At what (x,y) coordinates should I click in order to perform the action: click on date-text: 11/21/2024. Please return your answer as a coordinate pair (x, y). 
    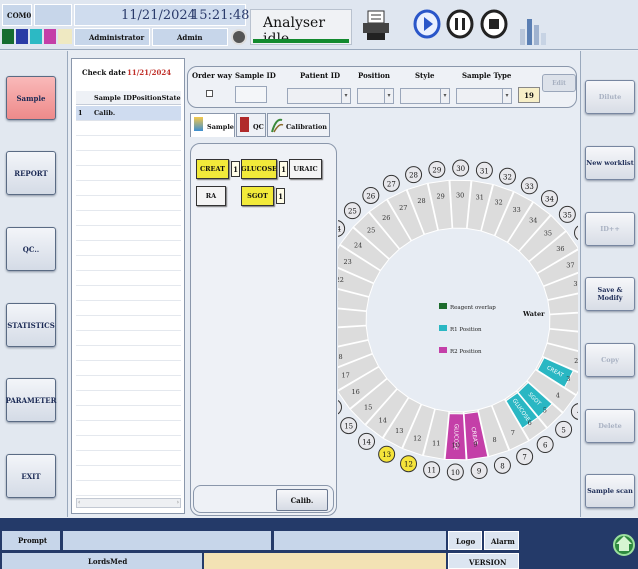
    Looking at the image, I should click on (158, 15).